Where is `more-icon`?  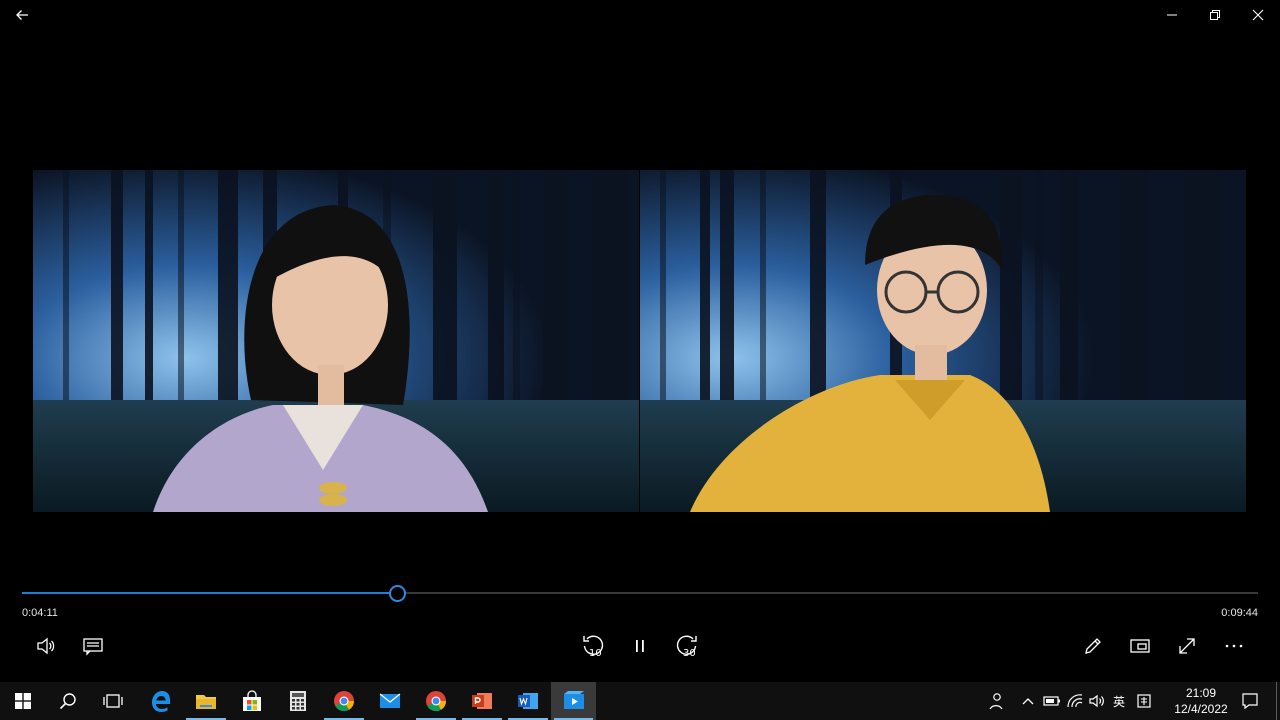
more-icon is located at coordinates (1234, 646).